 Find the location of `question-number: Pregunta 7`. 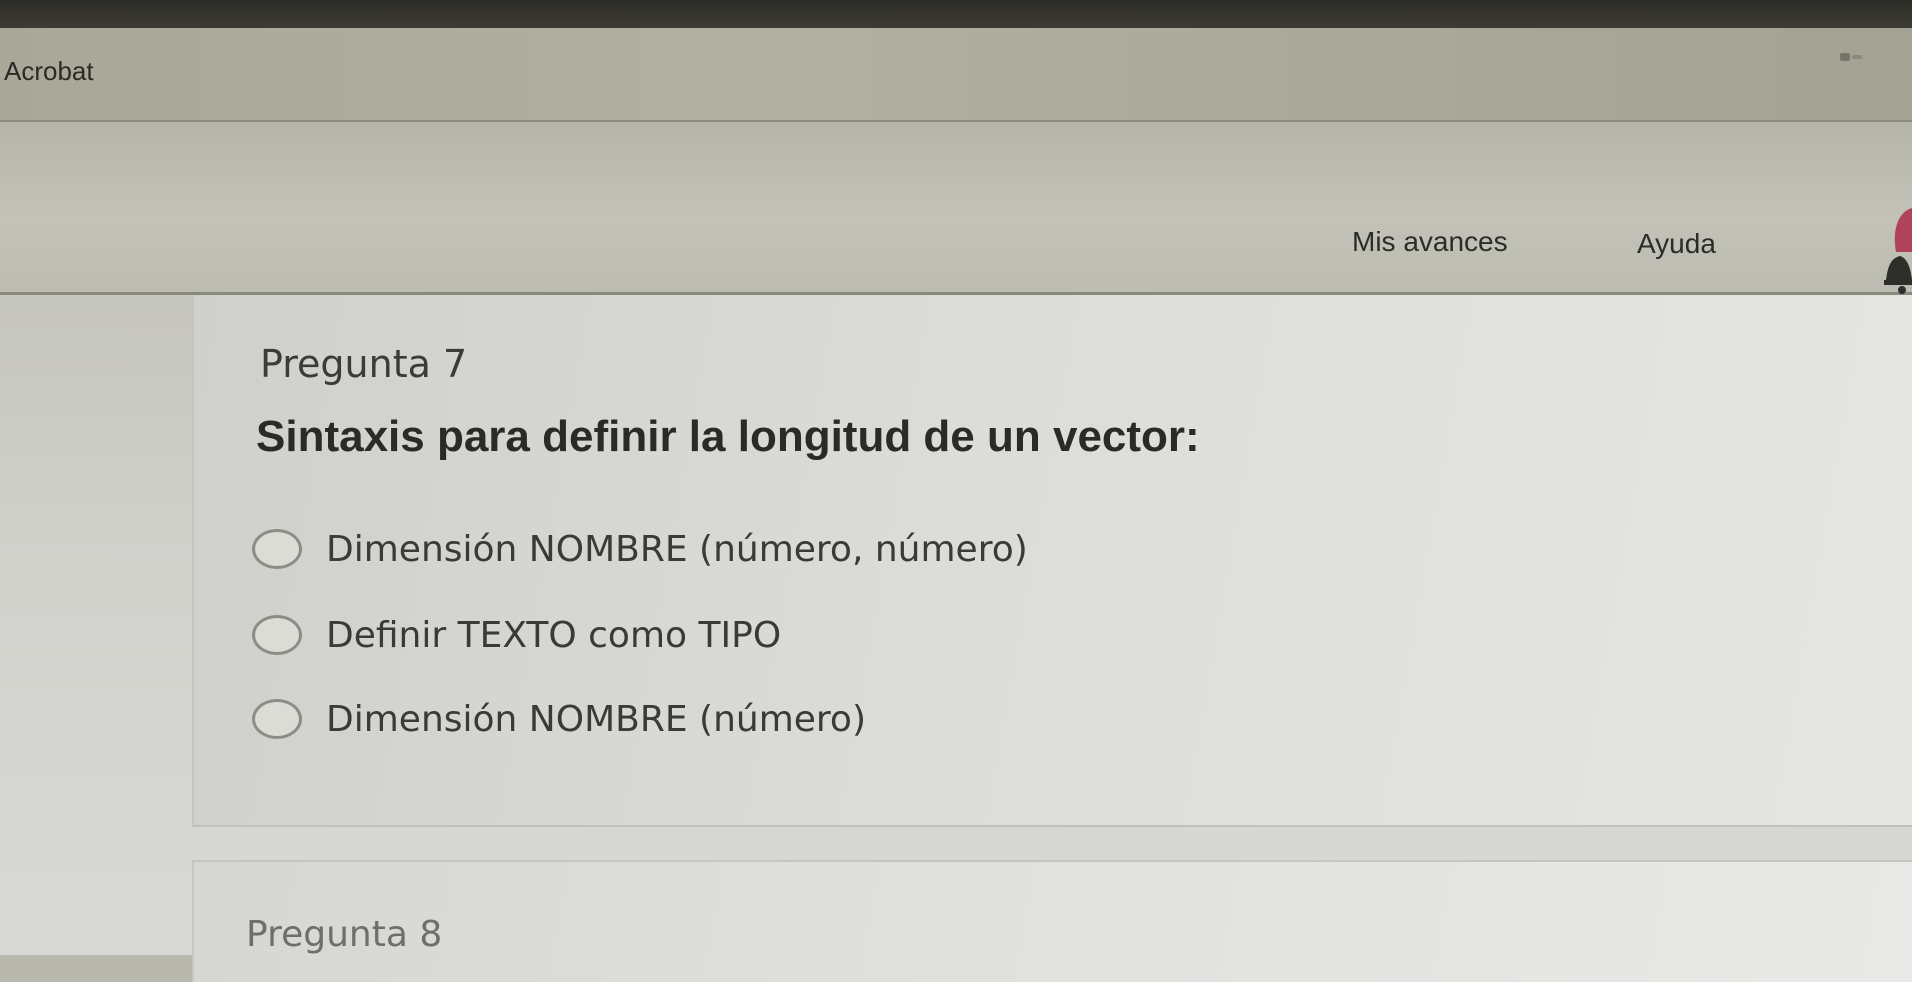

question-number: Pregunta 7 is located at coordinates (364, 364).